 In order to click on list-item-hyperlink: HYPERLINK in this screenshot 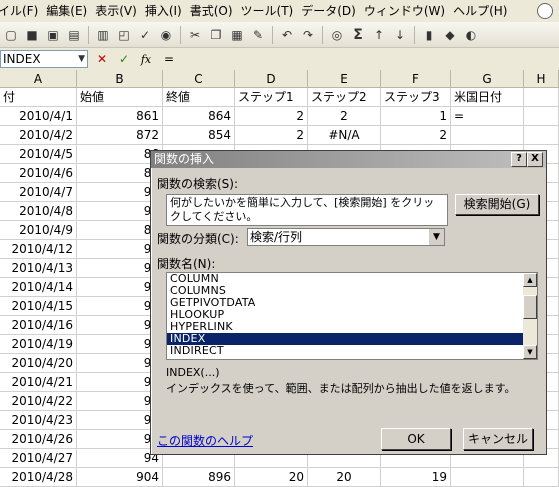, I will do `click(352, 327)`.